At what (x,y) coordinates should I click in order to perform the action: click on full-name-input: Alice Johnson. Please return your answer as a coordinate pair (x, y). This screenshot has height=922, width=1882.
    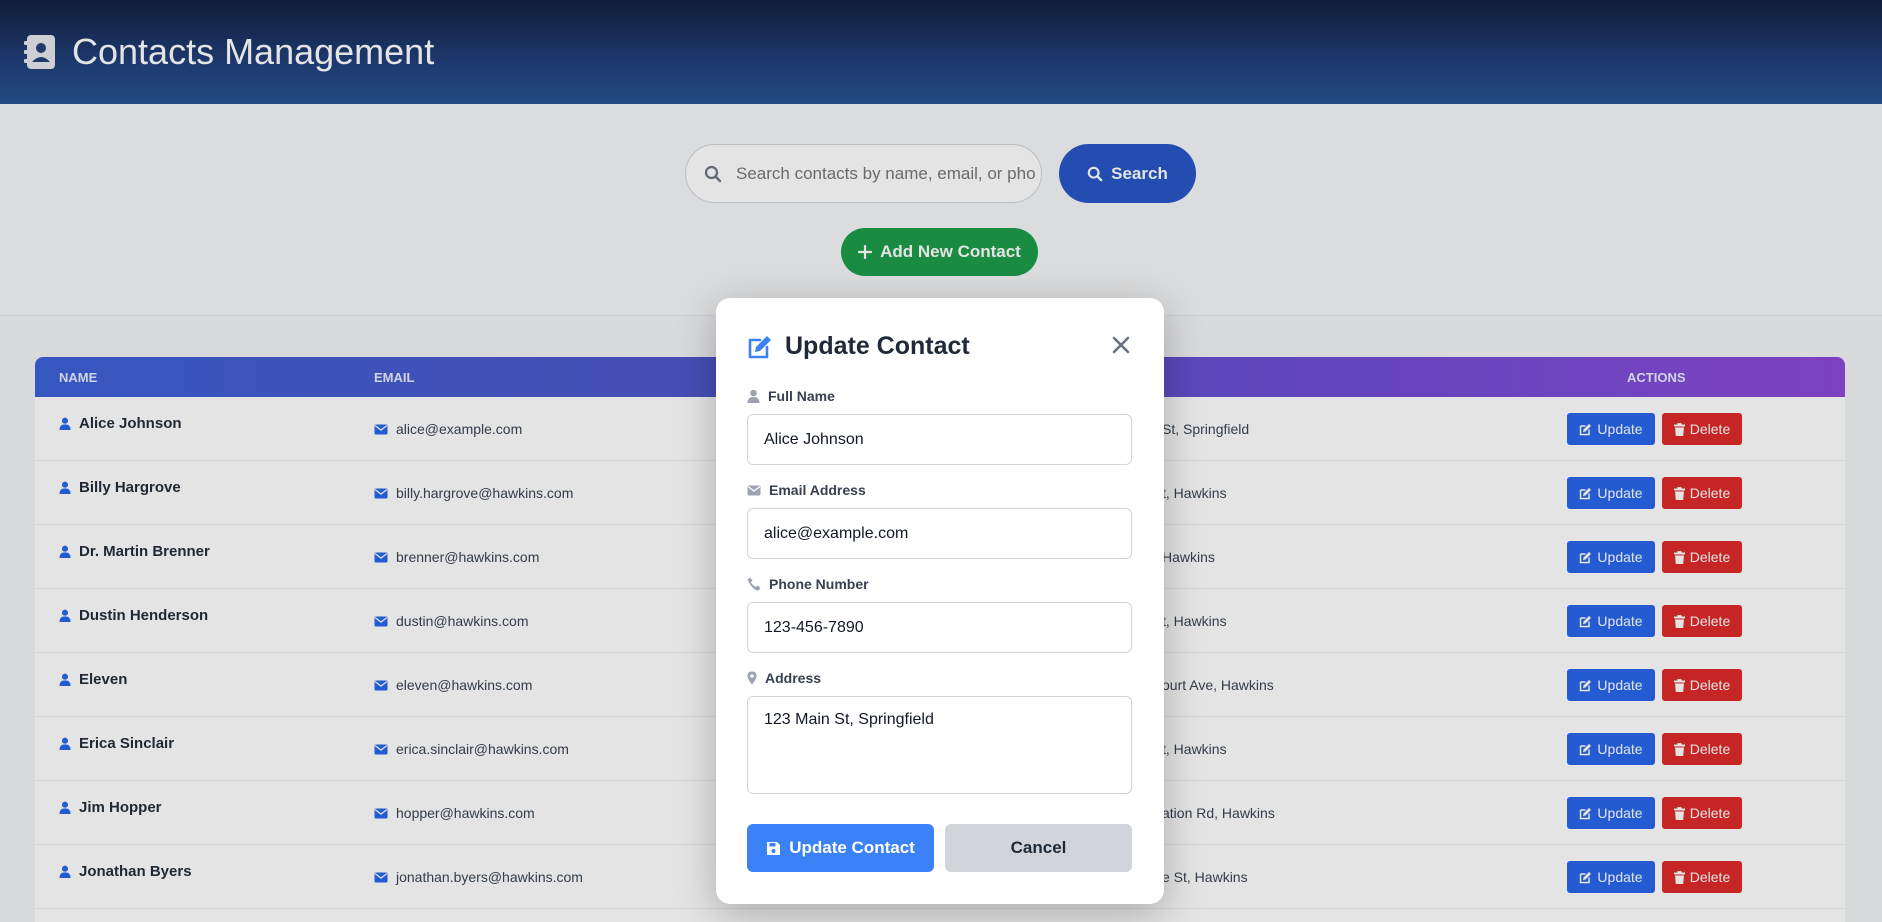
    Looking at the image, I should click on (939, 439).